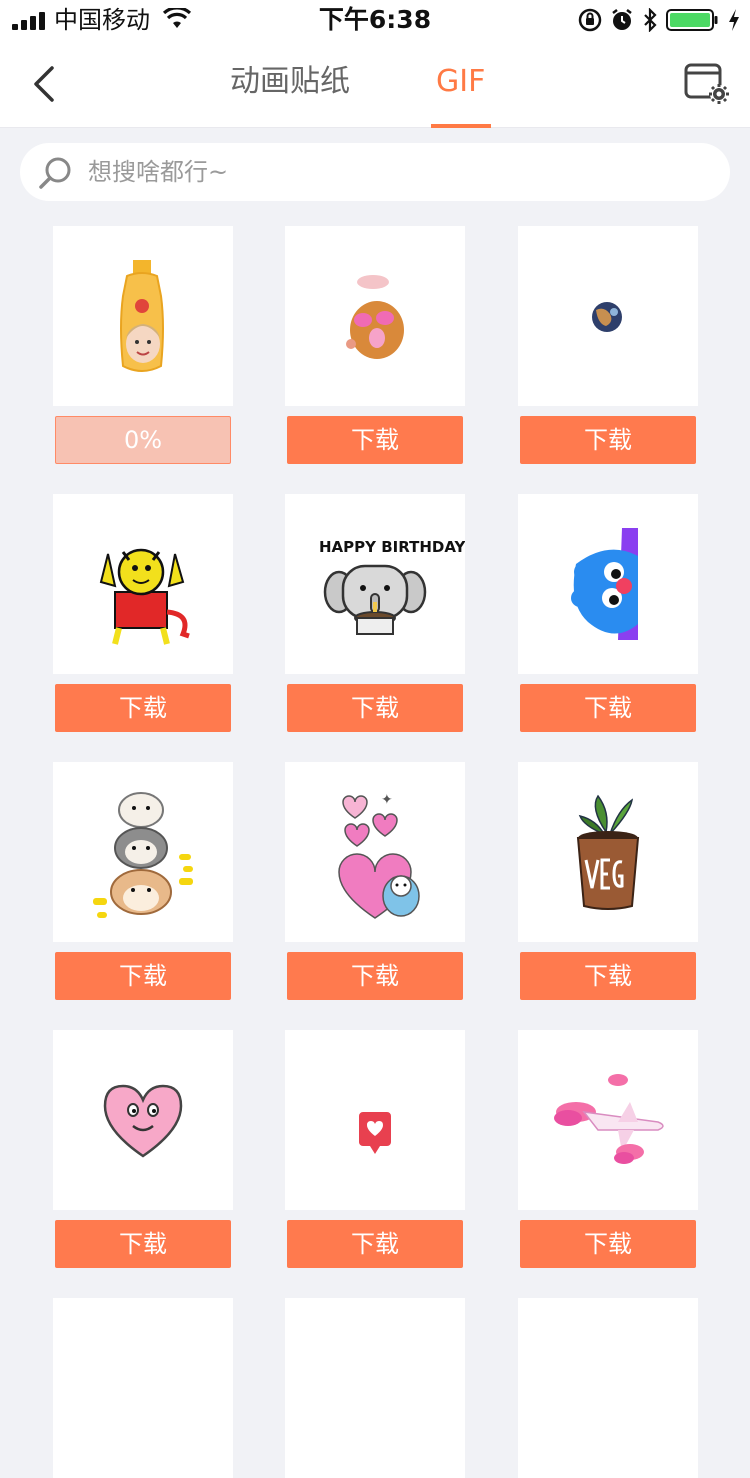  I want to click on blue-monster-icon, so click(604, 584).